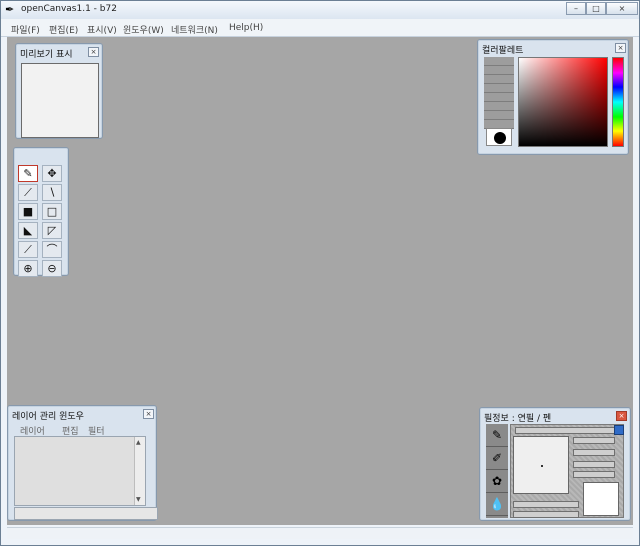  I want to click on menu-view: 표시(V), so click(102, 29).